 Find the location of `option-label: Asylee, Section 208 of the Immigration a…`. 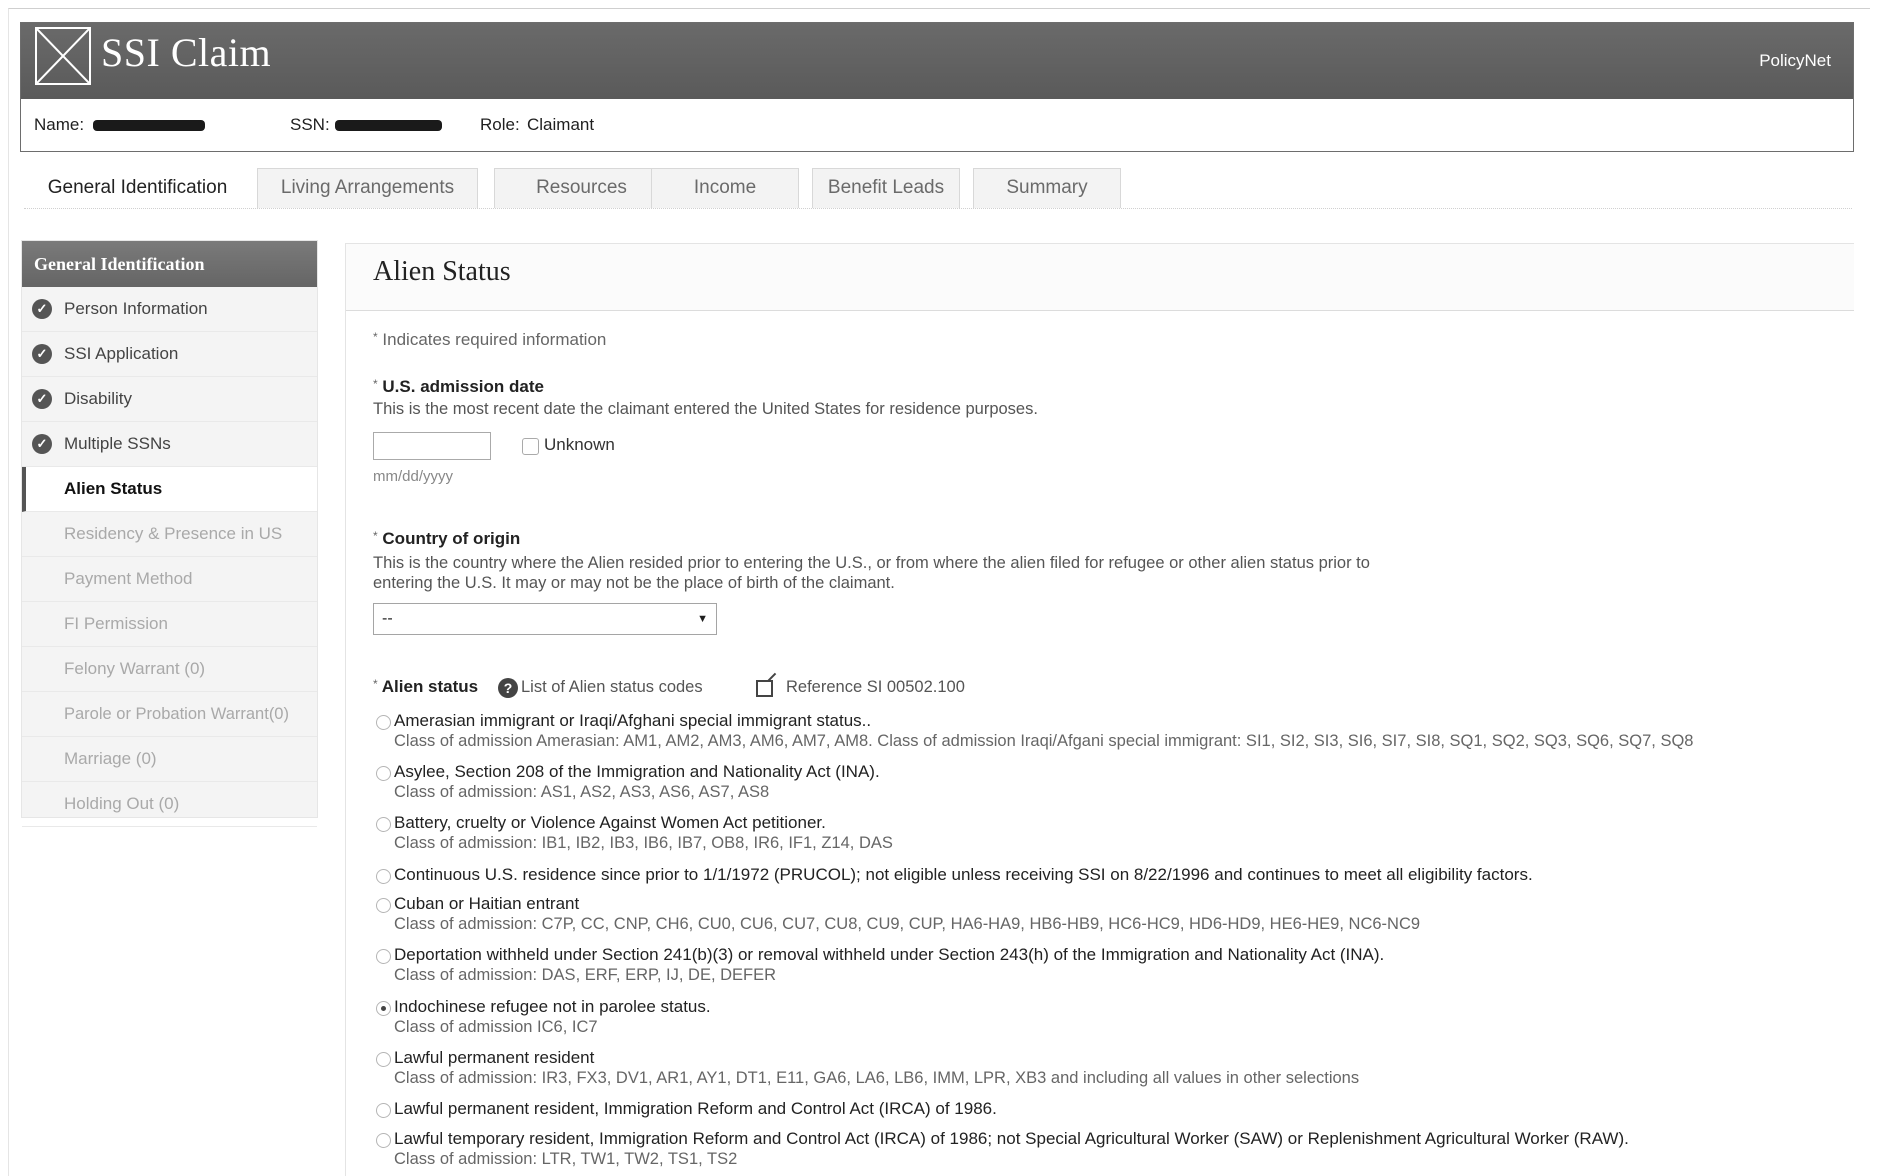

option-label: Asylee, Section 208 of the Immigration a… is located at coordinates (637, 771).